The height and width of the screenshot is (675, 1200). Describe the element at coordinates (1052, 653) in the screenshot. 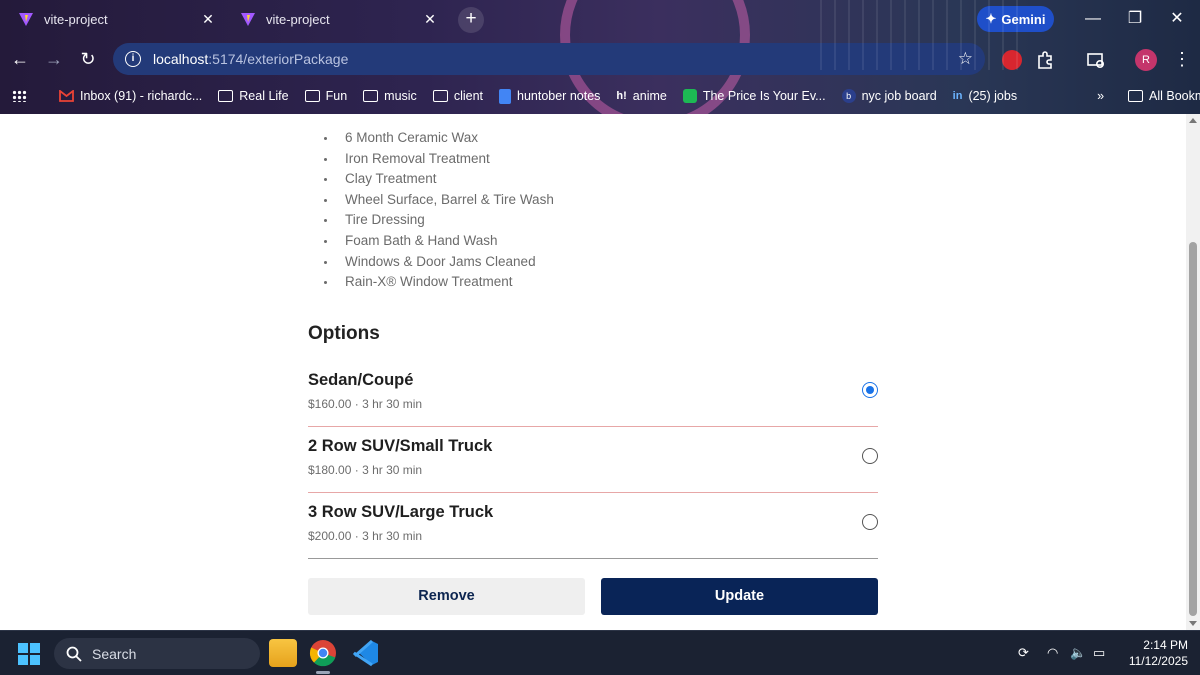

I see `wifi-icon: ◠` at that location.